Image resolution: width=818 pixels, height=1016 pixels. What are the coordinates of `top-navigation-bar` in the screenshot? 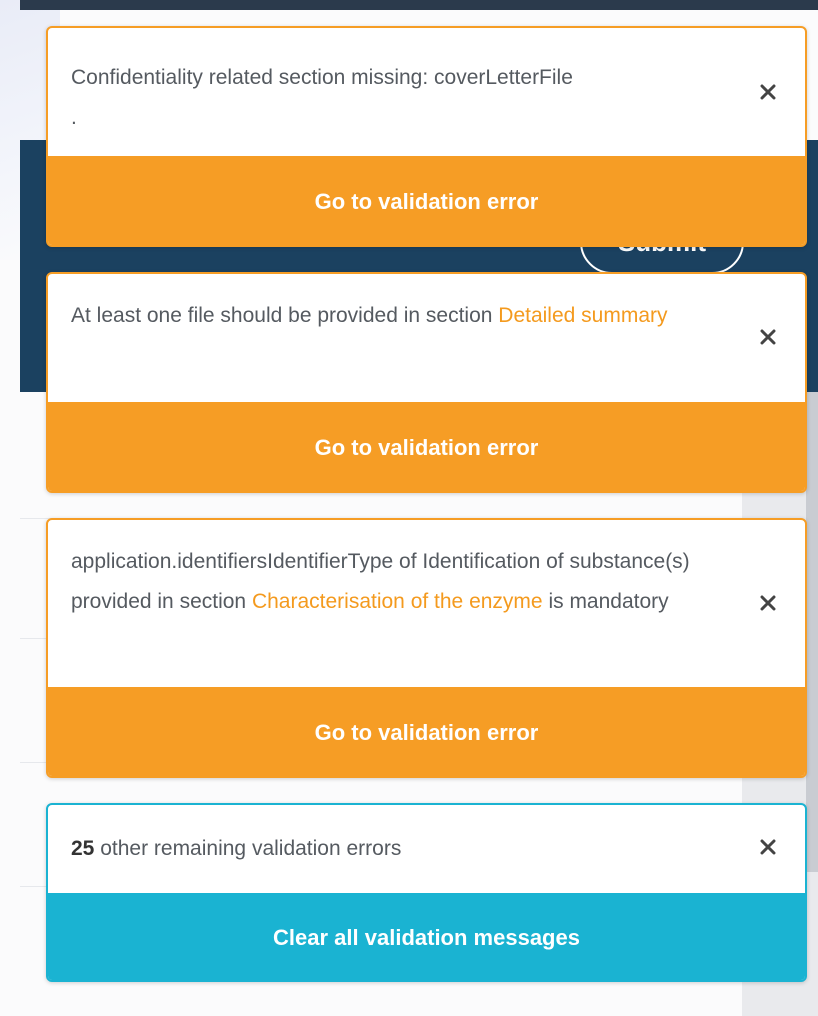 It's located at (419, 5).